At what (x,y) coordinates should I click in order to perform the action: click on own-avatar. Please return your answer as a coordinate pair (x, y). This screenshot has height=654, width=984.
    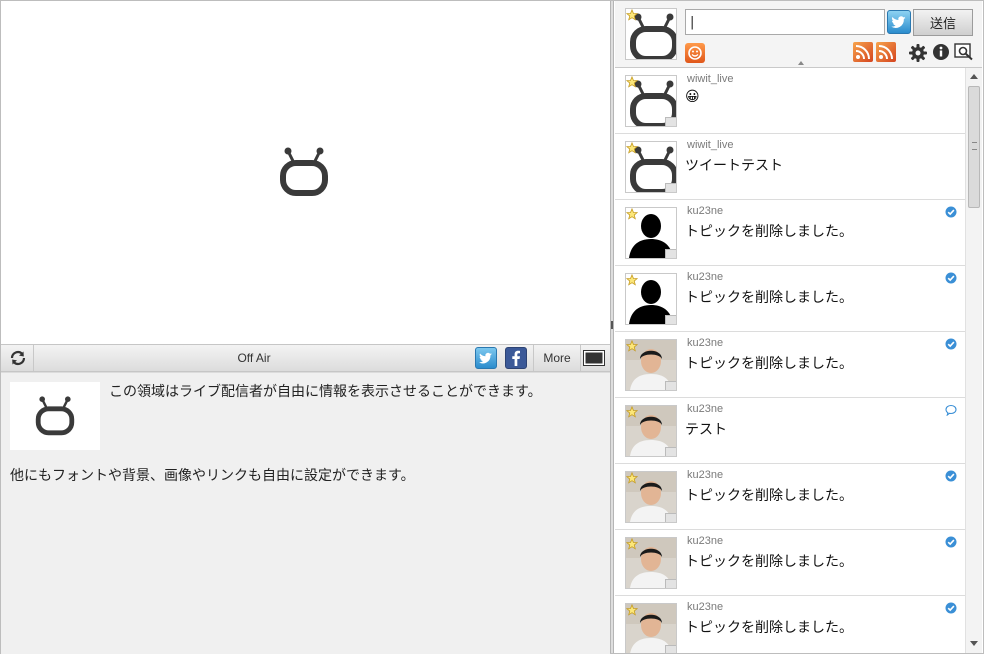
    Looking at the image, I should click on (651, 34).